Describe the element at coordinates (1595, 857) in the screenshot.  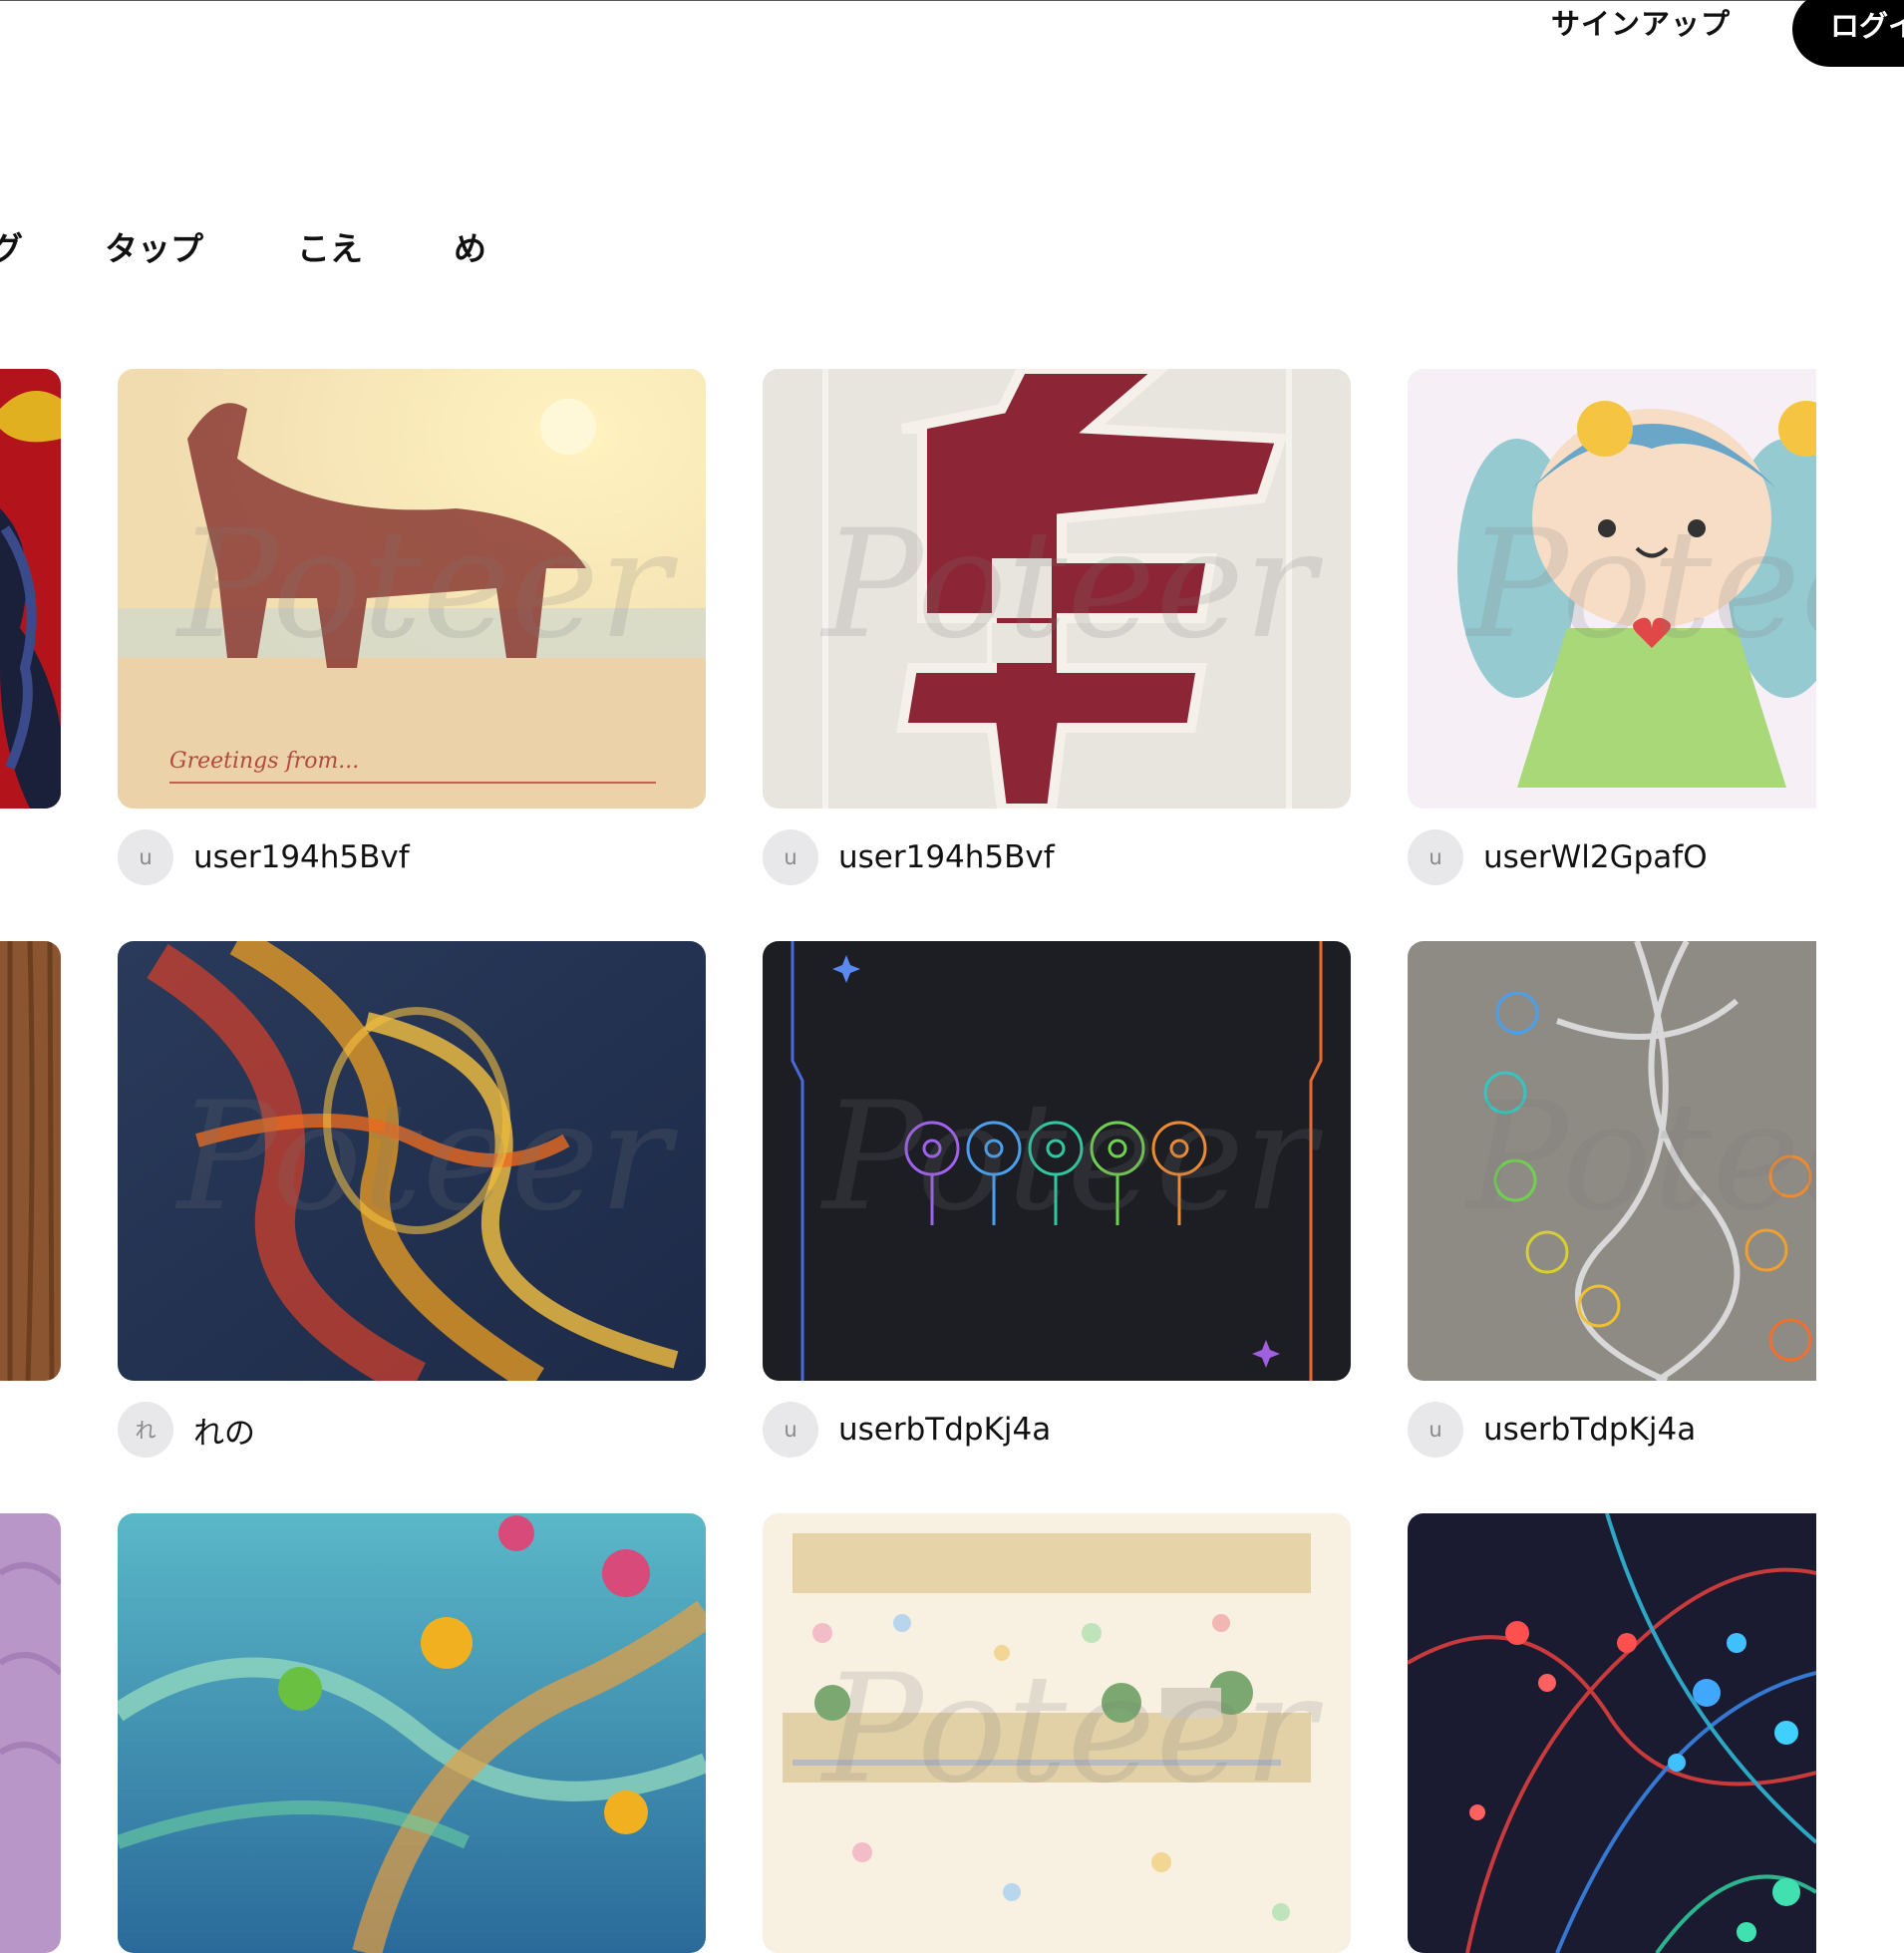
I see `username: userWl2GpafO` at that location.